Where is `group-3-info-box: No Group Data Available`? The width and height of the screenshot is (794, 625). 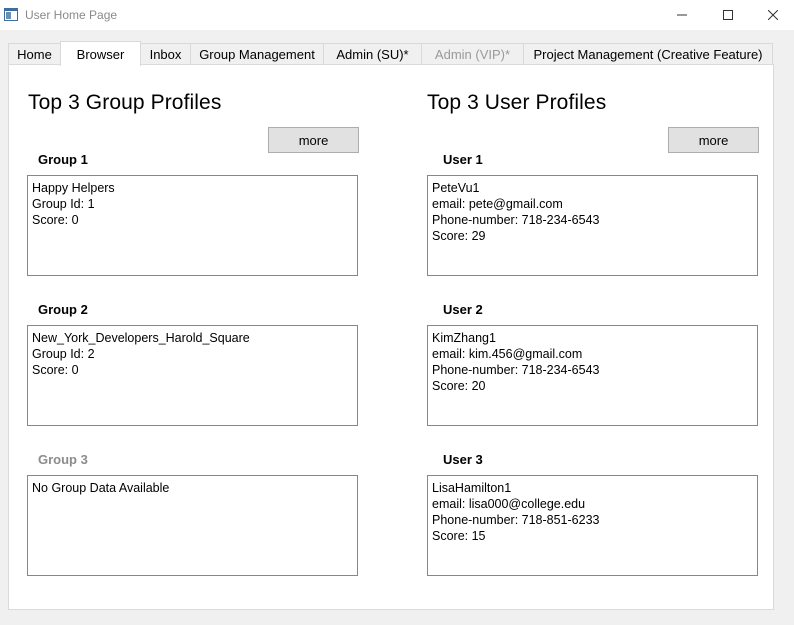 group-3-info-box: No Group Data Available is located at coordinates (192, 525).